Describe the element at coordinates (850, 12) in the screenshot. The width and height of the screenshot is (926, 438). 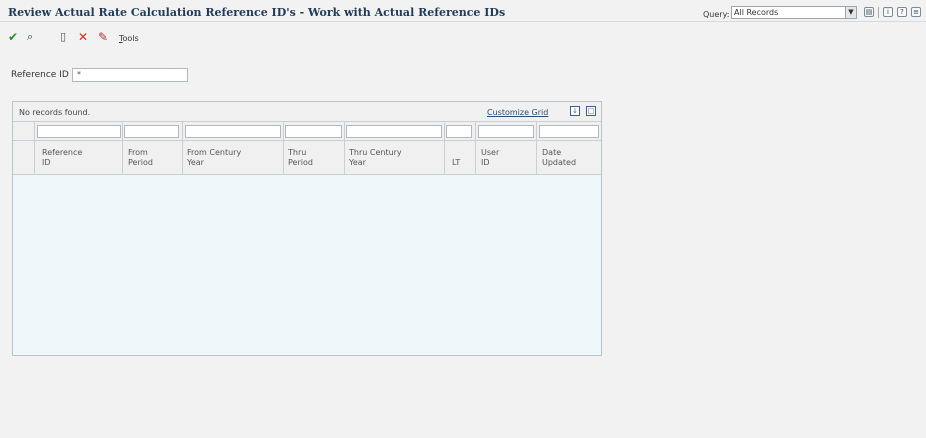
I see `chevron-down-icon: ▼` at that location.